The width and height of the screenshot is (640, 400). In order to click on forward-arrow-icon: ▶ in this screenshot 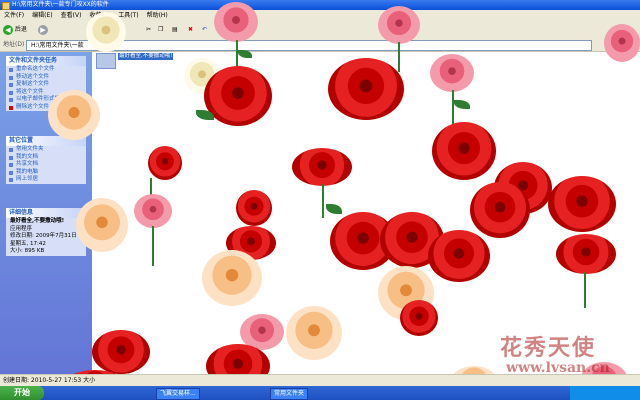, I will do `click(43, 29)`.